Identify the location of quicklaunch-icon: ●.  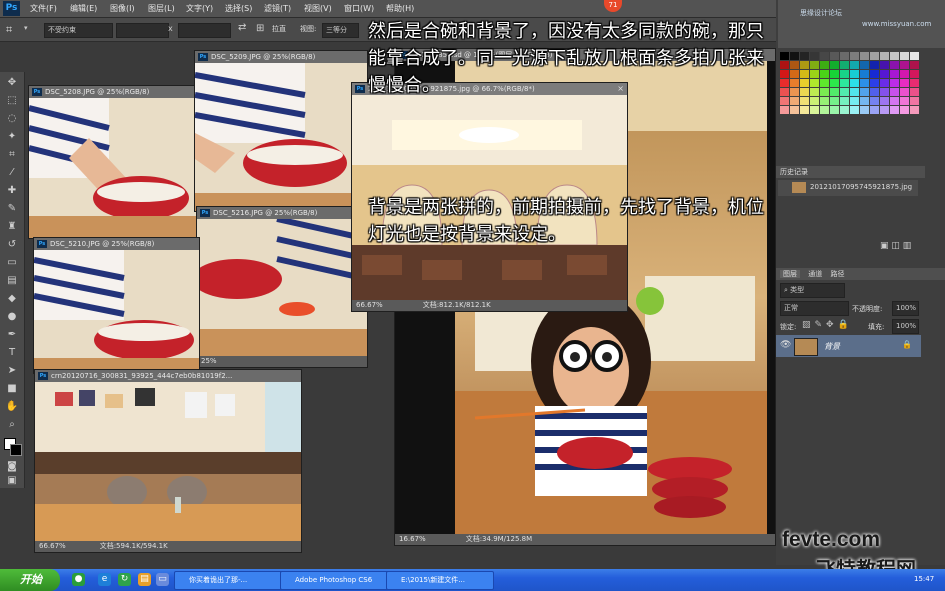
(78, 579).